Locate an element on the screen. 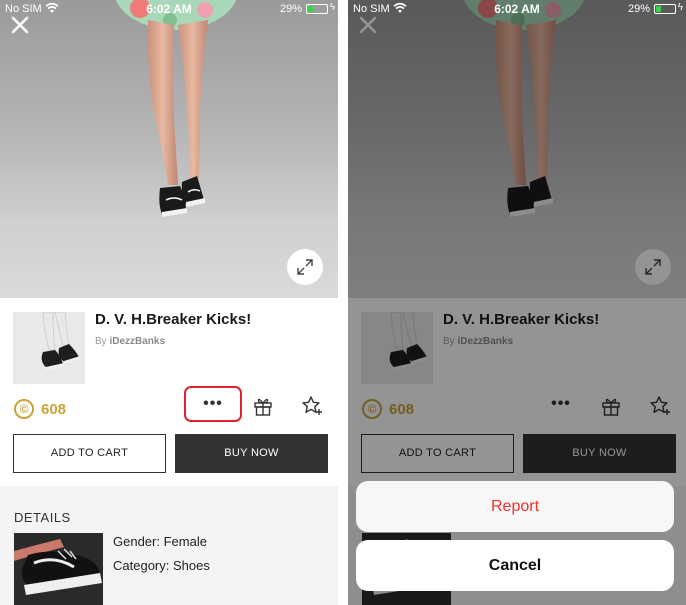 Image resolution: width=686 pixels, height=605 pixels. product-price: 608 is located at coordinates (54, 409).